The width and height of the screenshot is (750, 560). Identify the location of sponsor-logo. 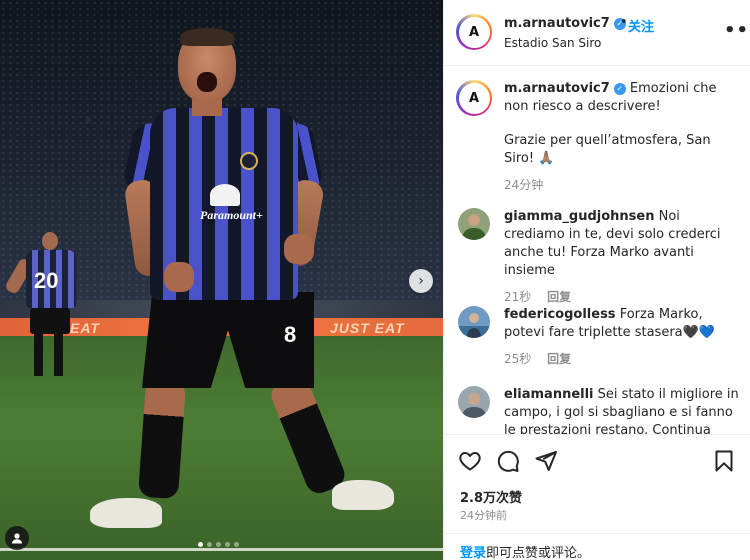
(225, 195).